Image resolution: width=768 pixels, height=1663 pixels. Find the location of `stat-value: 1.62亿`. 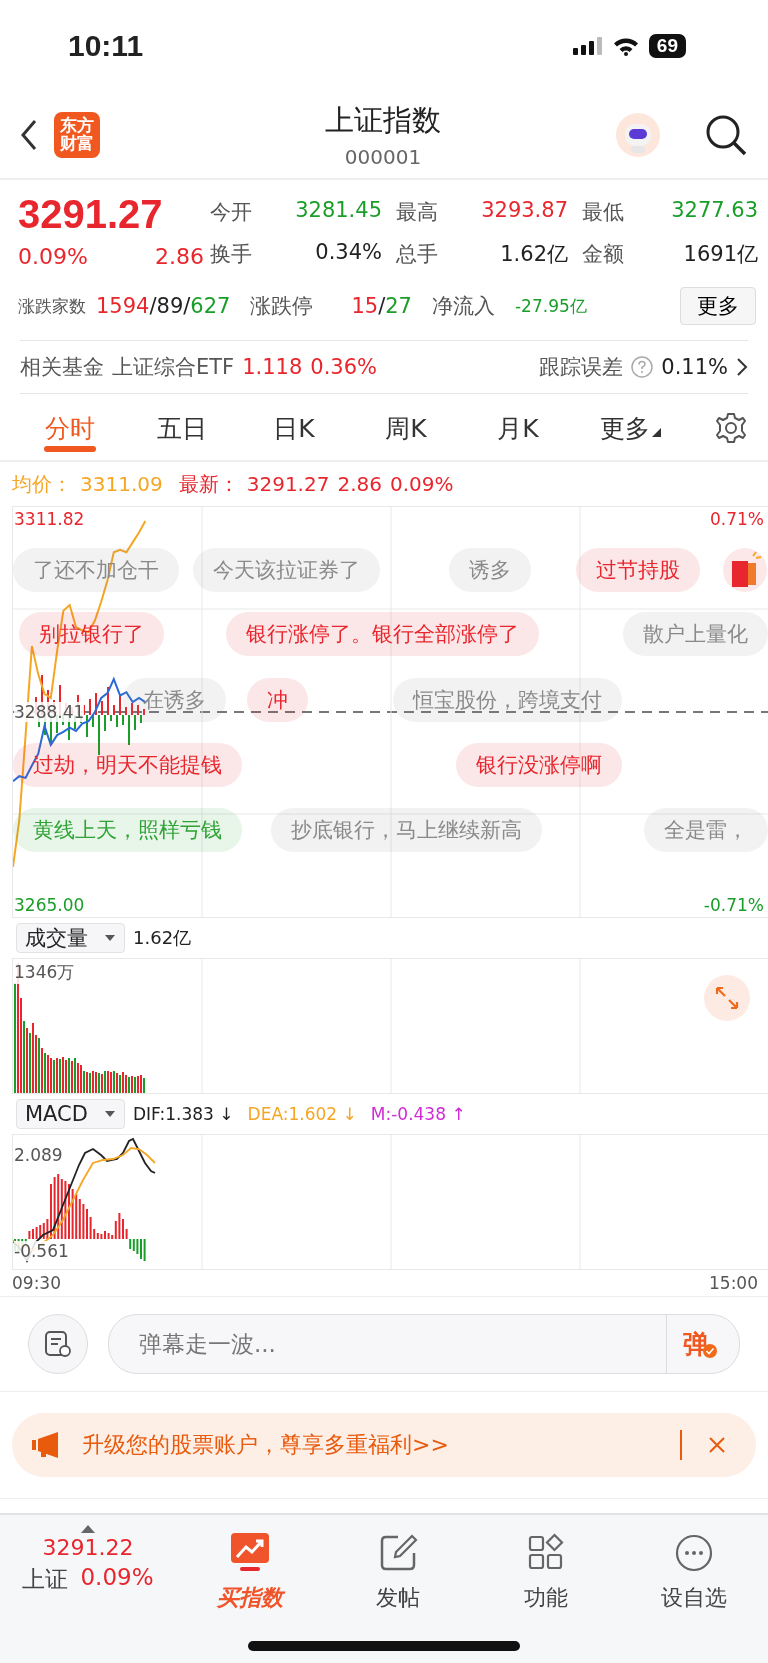

stat-value: 1.62亿 is located at coordinates (533, 254).